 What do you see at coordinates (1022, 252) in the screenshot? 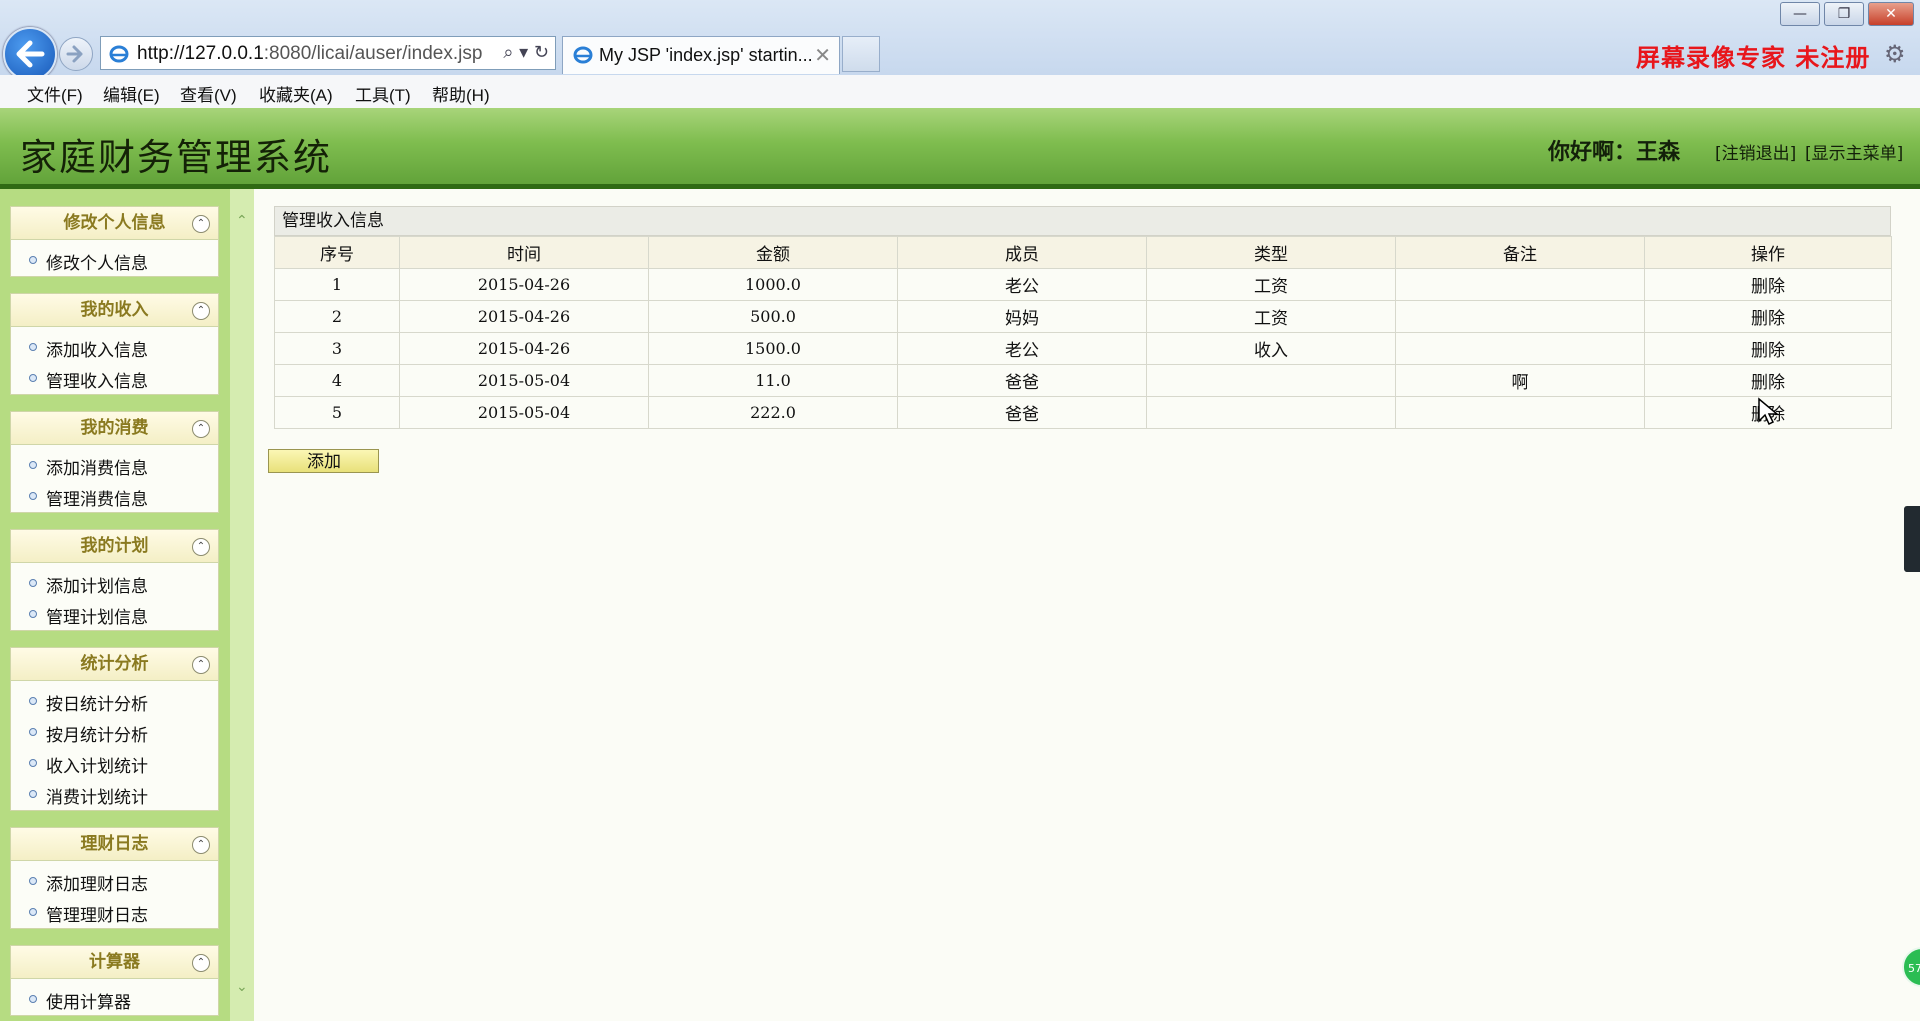
I see `col-header-member: 成员` at bounding box center [1022, 252].